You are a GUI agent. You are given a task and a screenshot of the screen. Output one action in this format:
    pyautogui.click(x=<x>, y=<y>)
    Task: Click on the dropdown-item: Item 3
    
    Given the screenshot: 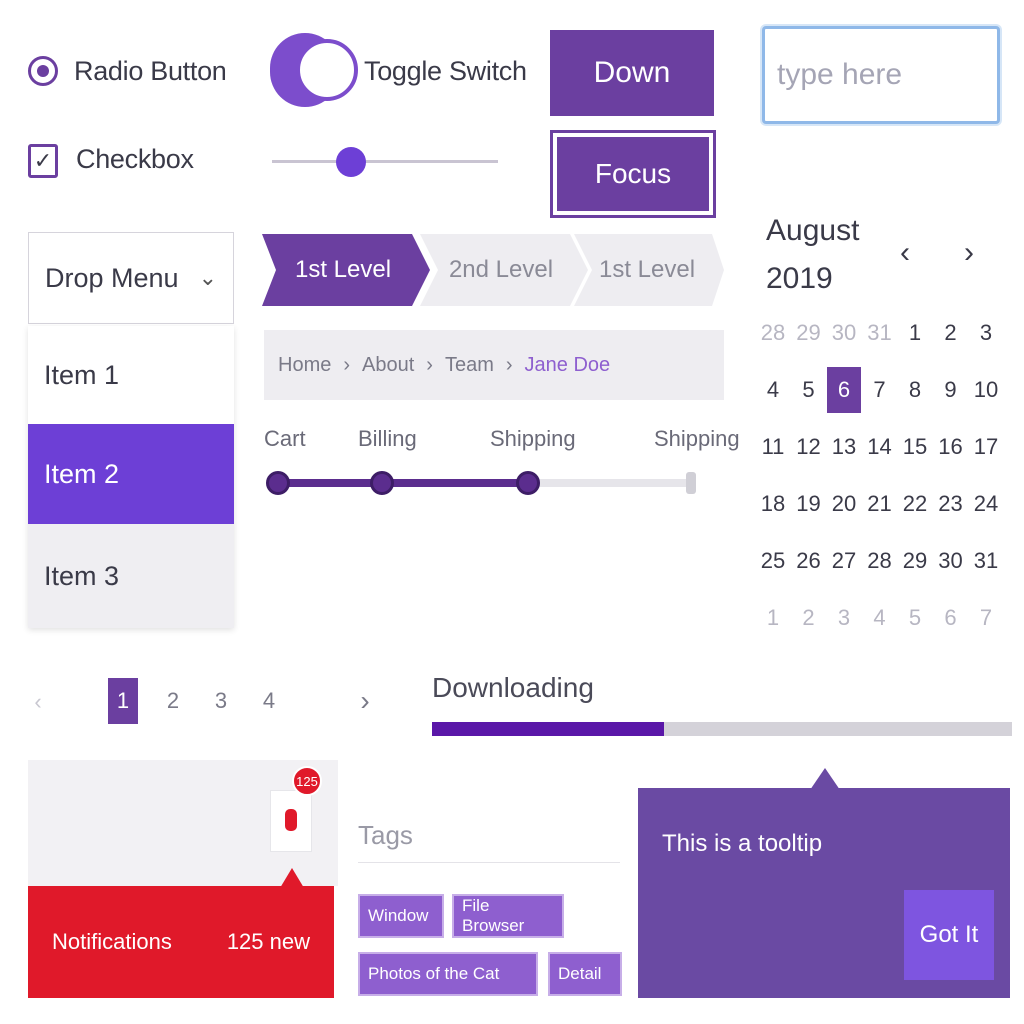 What is the action you would take?
    pyautogui.click(x=131, y=576)
    